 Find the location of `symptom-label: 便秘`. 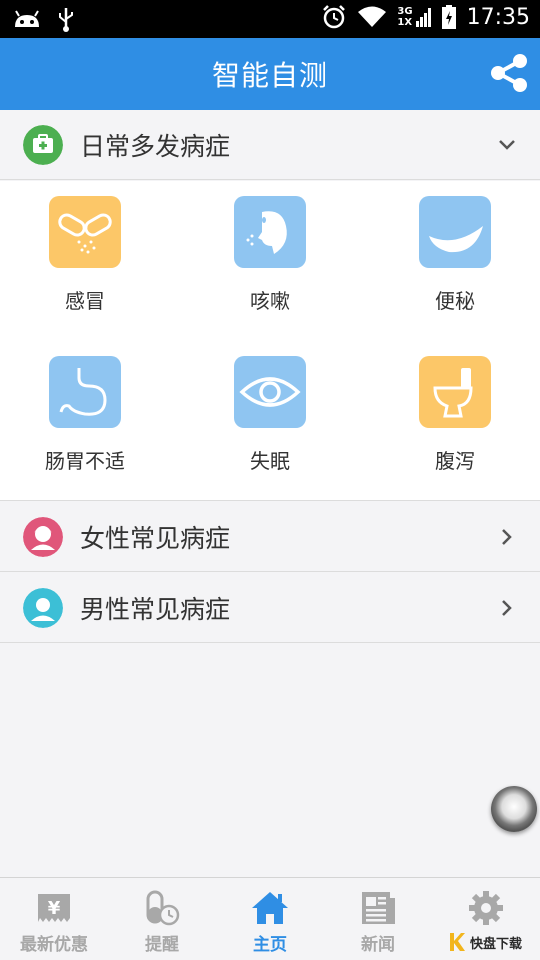

symptom-label: 便秘 is located at coordinates (455, 301).